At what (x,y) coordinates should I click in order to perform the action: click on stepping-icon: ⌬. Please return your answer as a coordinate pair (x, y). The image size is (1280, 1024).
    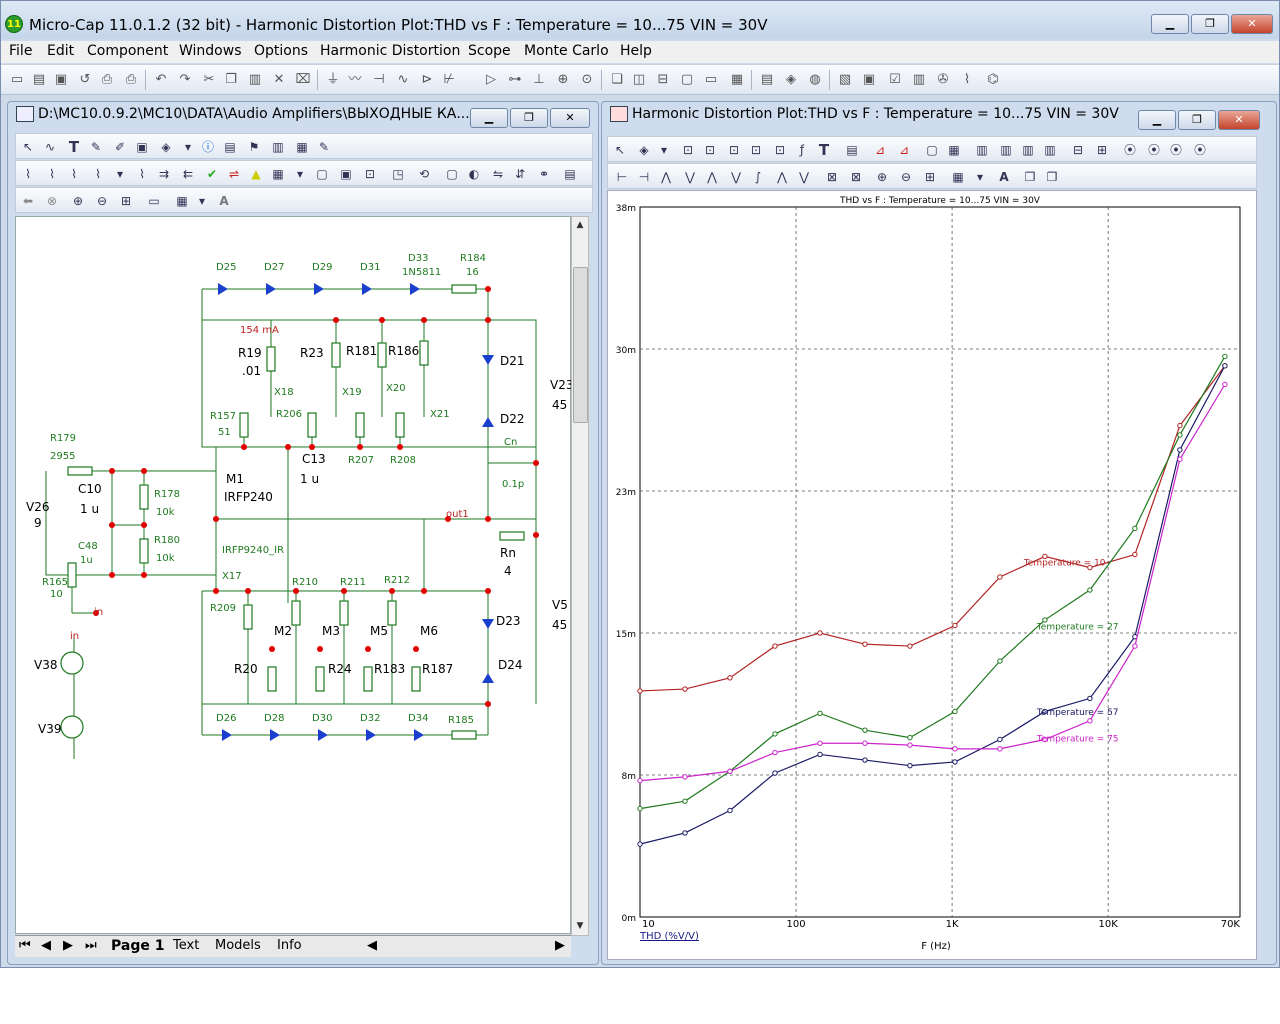
    Looking at the image, I should click on (993, 80).